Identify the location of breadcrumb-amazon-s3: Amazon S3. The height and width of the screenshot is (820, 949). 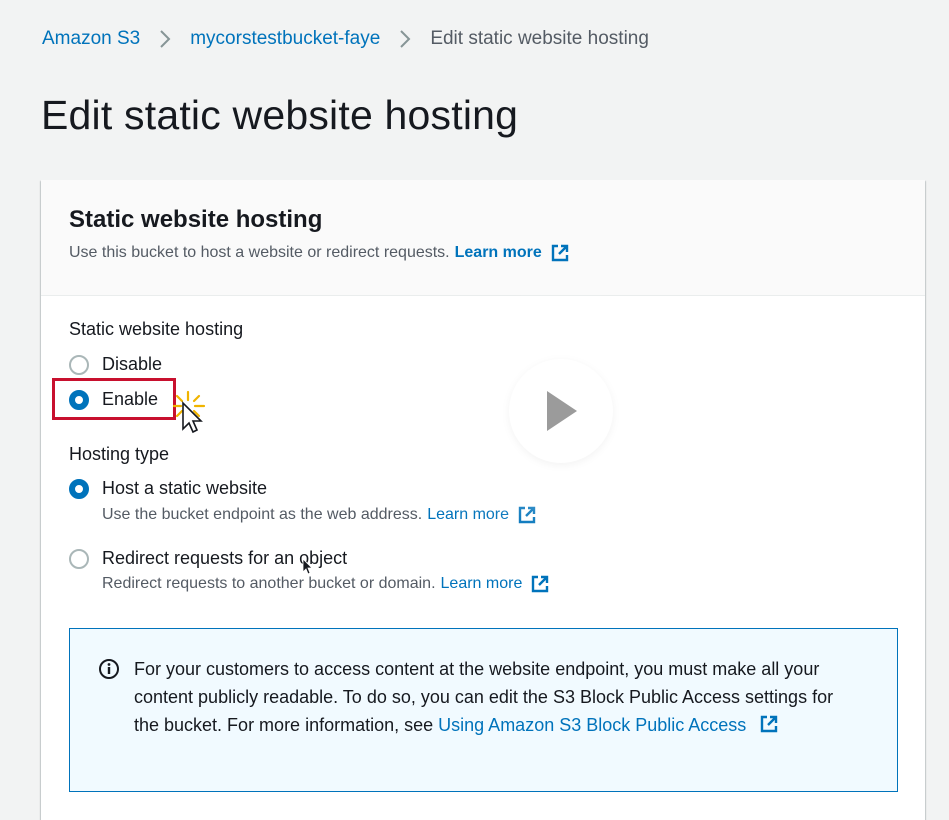
(91, 39).